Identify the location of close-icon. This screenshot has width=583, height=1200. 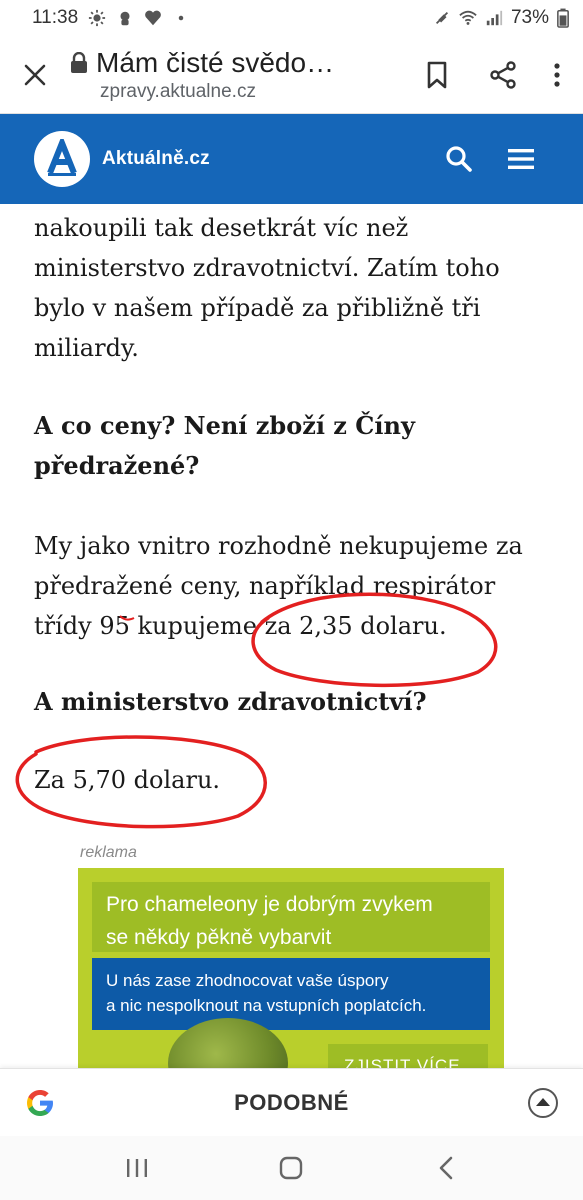
(35, 74).